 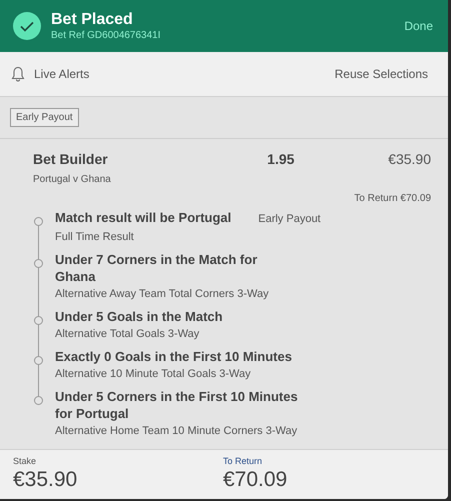 What do you see at coordinates (127, 333) in the screenshot?
I see `market-name: Alternative Total Goals 3-Way` at bounding box center [127, 333].